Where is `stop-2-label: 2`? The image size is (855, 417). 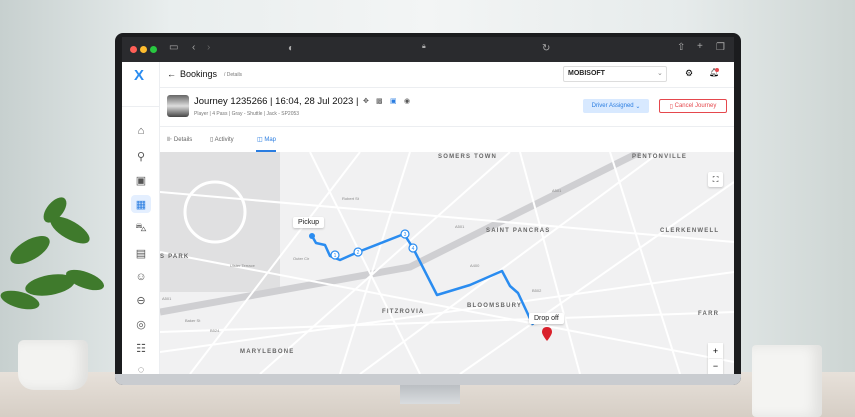
stop-2-label: 2 is located at coordinates (358, 253).